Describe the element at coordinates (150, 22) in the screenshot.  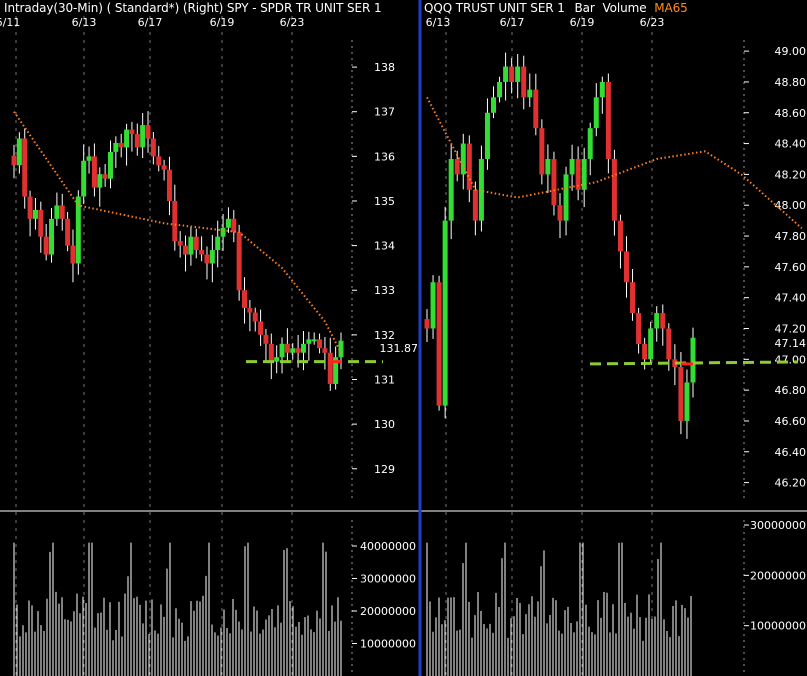
I see `date-label: 6/17` at that location.